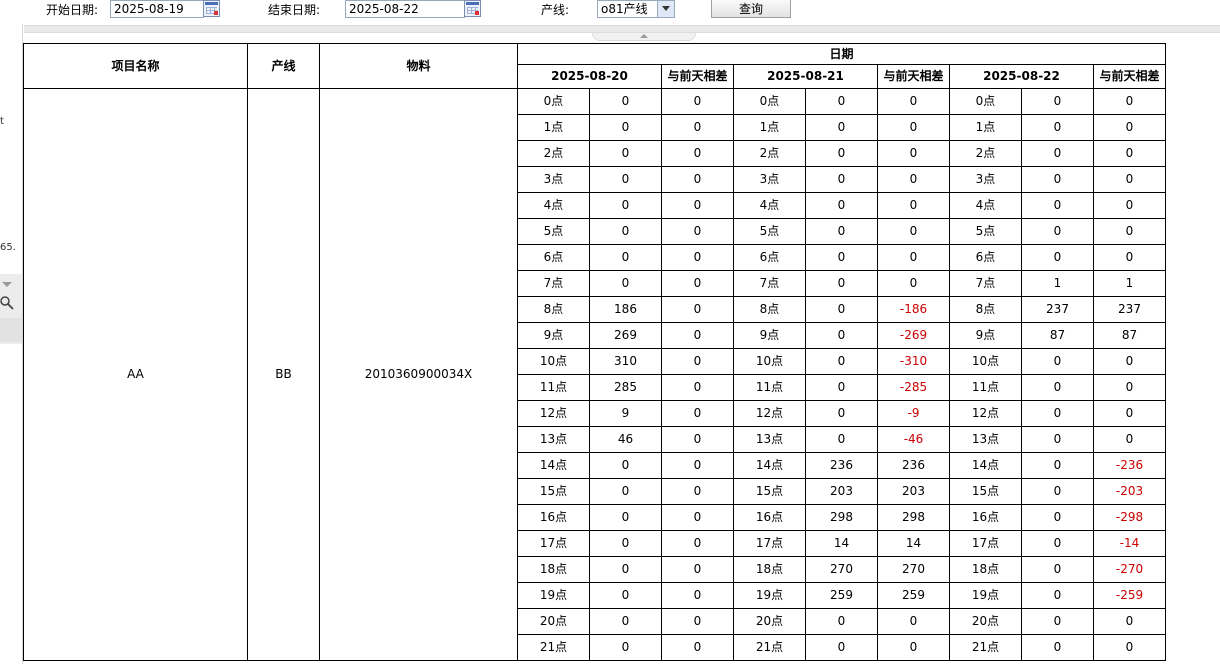  I want to click on hour-cell: 3点, so click(769, 179).